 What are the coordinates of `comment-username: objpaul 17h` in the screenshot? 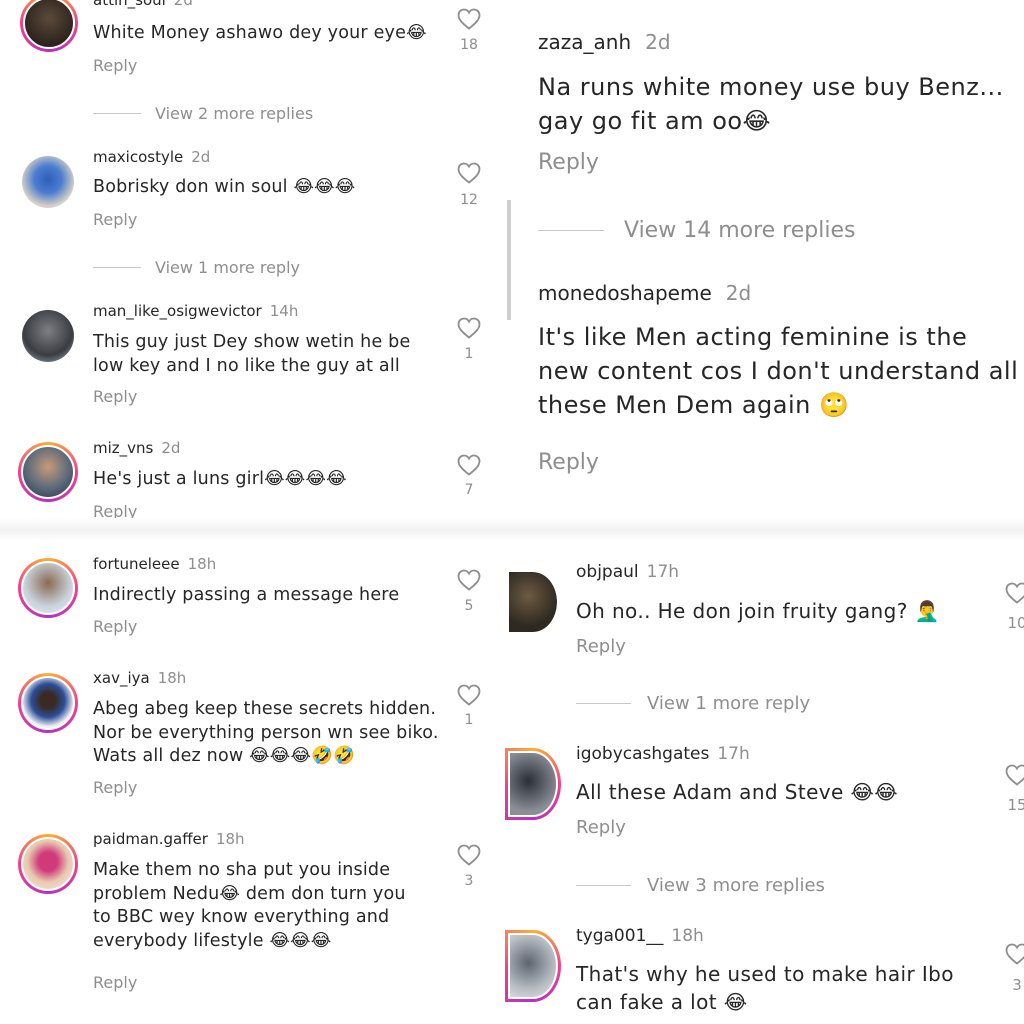 It's located at (627, 572).